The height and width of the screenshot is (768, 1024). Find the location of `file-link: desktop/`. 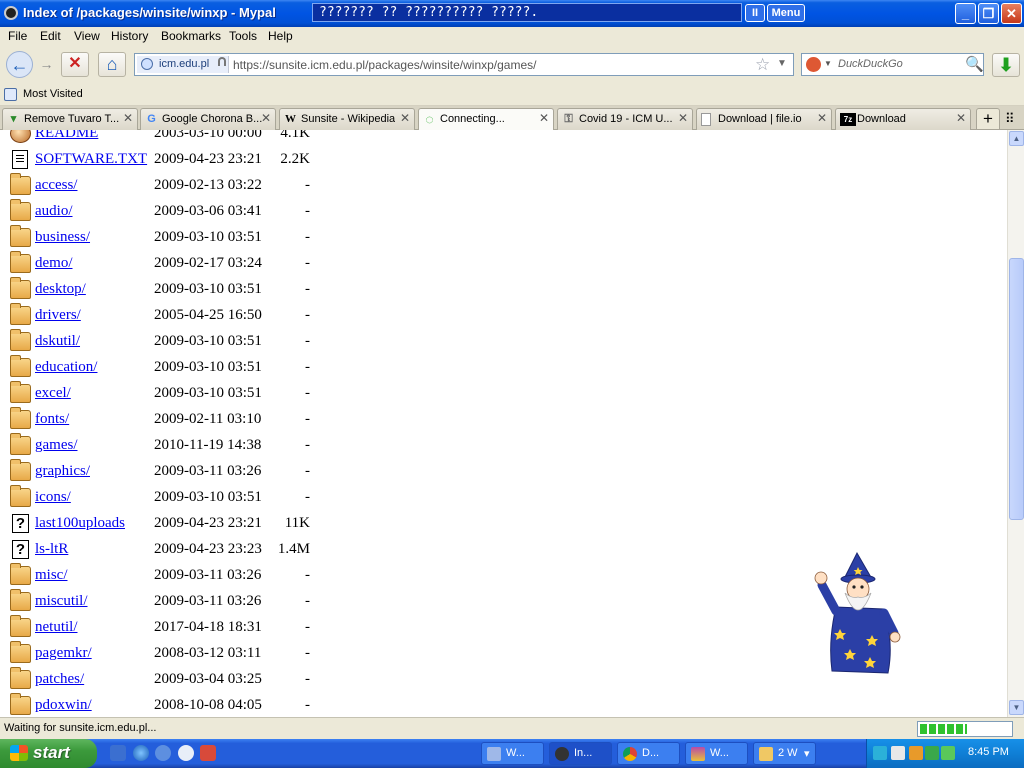

file-link: desktop/ is located at coordinates (60, 289).